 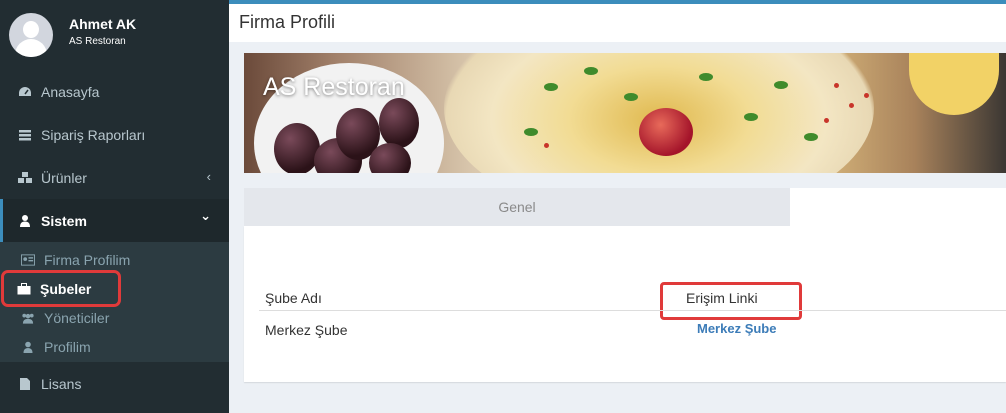 What do you see at coordinates (25, 178) in the screenshot?
I see `cubes-icon` at bounding box center [25, 178].